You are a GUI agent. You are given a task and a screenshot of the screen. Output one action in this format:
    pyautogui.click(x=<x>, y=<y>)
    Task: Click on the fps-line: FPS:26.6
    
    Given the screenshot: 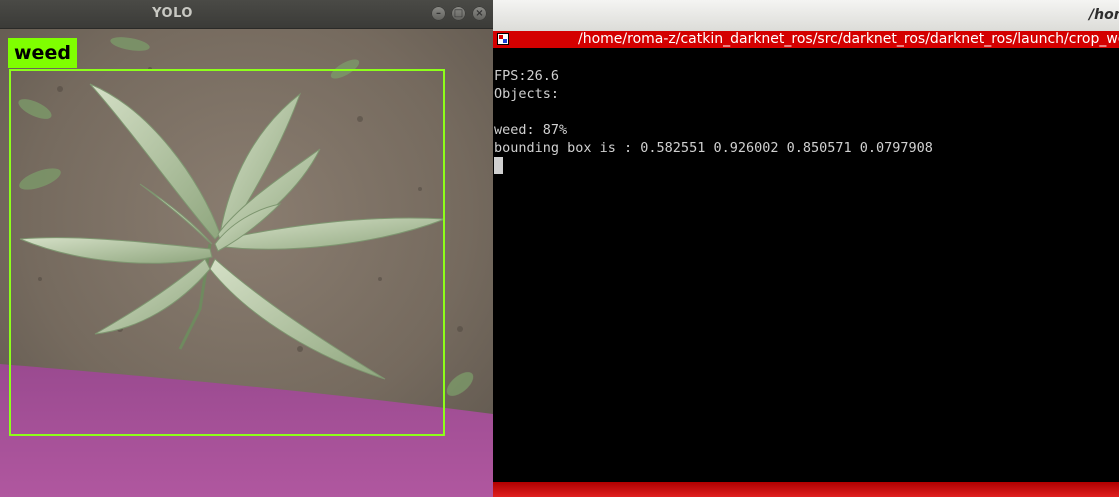 What is the action you would take?
    pyautogui.click(x=527, y=76)
    